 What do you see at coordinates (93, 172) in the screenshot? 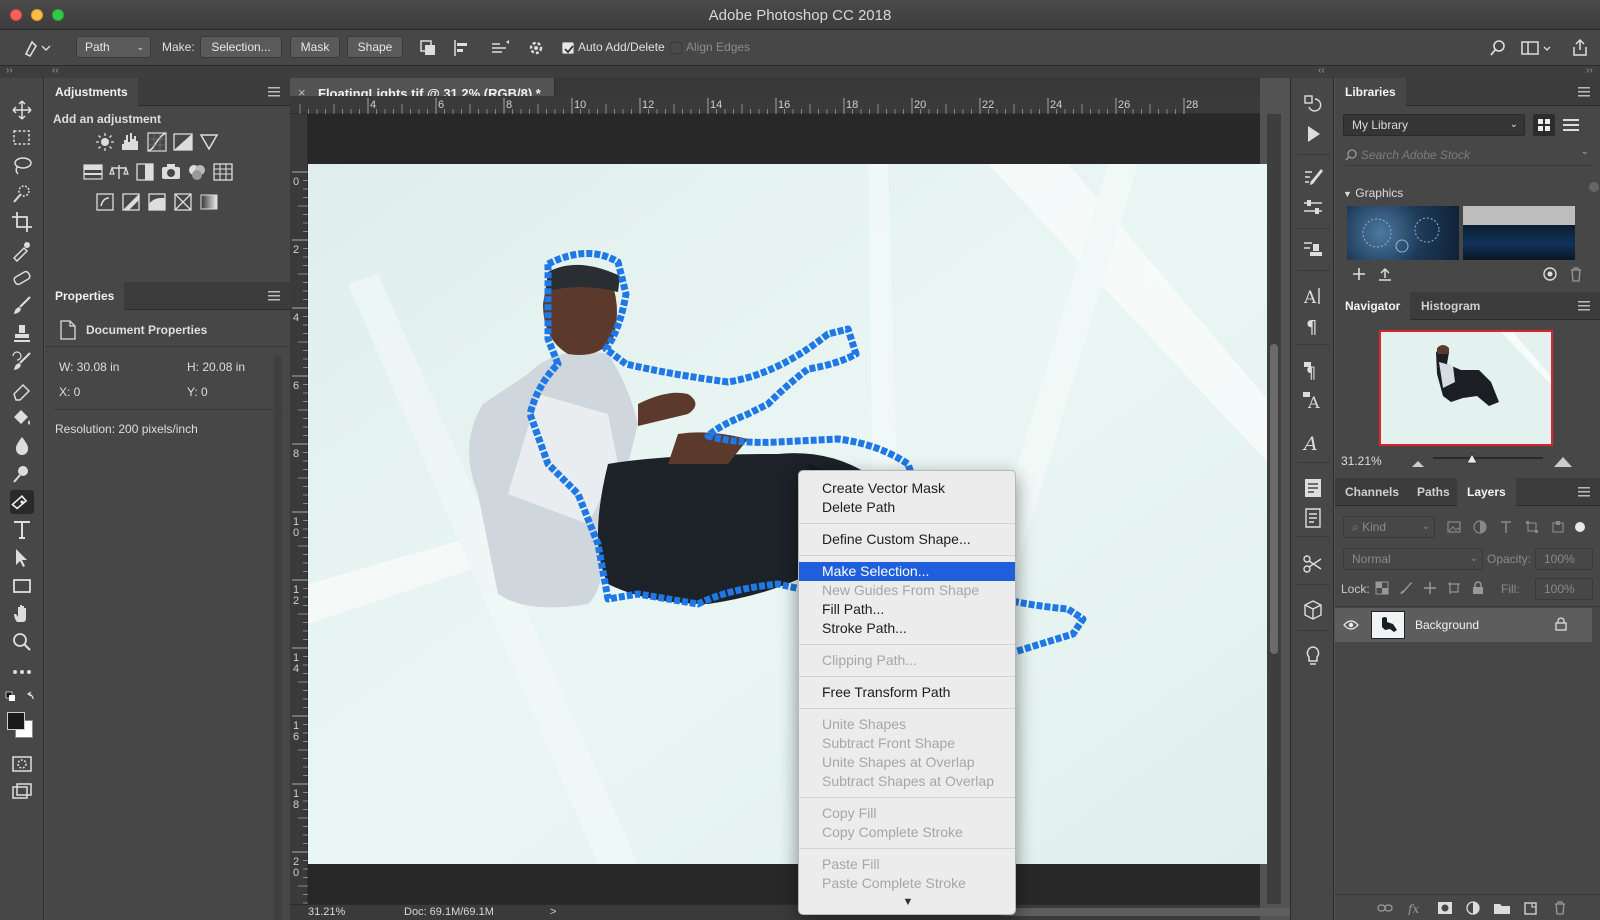
I see `hue-saturation-icon` at bounding box center [93, 172].